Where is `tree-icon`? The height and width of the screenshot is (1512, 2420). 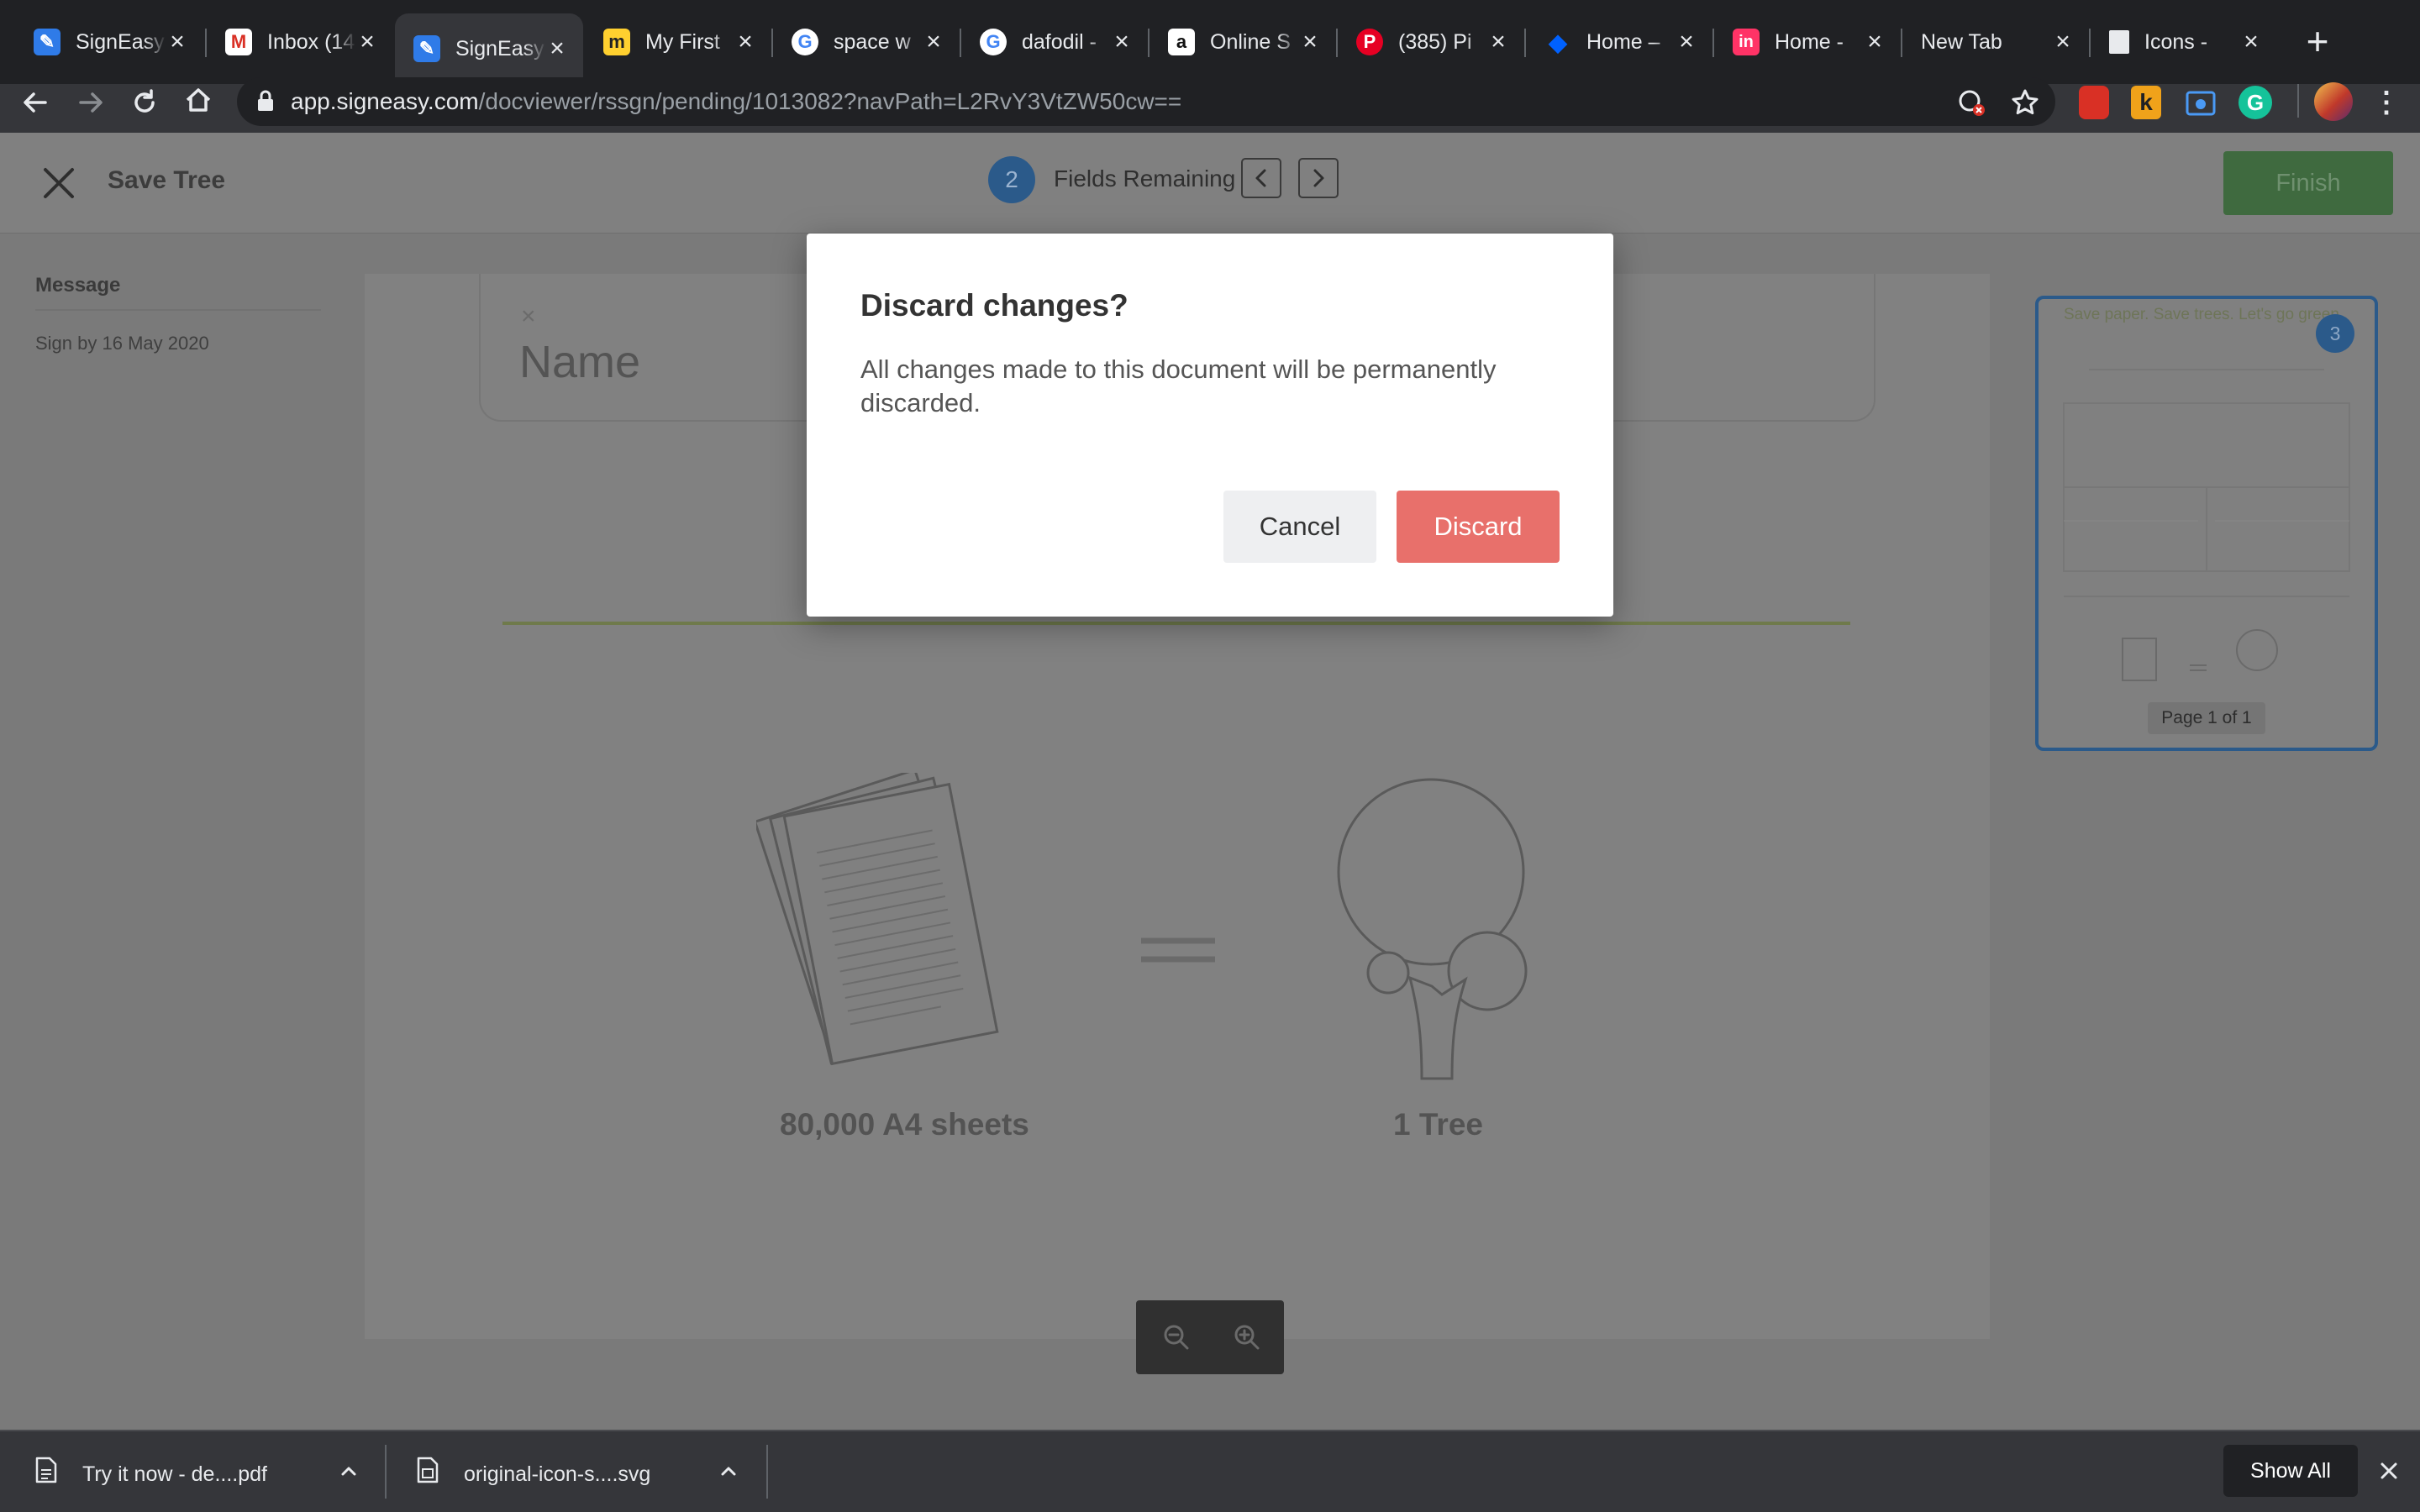 tree-icon is located at coordinates (1433, 929).